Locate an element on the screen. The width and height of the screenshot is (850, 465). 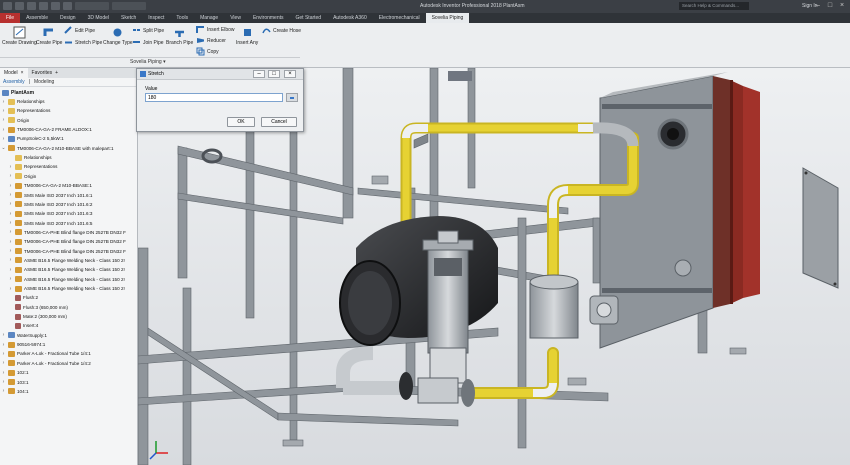
modeling-view-link: Modeling is located at coordinates (44, 82).